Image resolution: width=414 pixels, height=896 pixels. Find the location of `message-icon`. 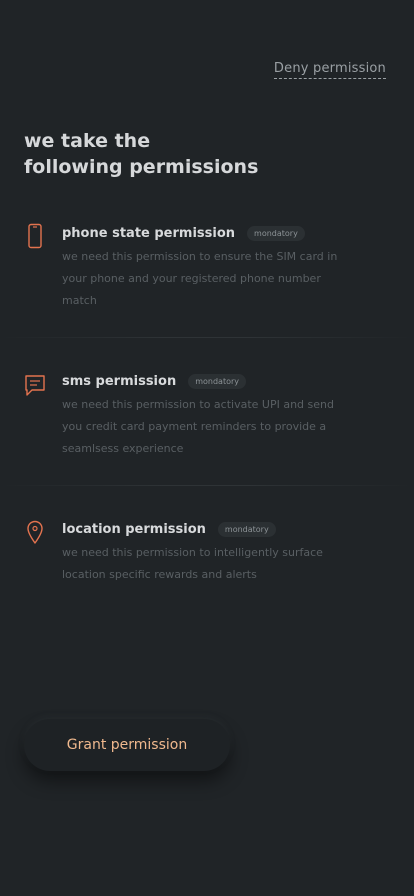

message-icon is located at coordinates (35, 385).